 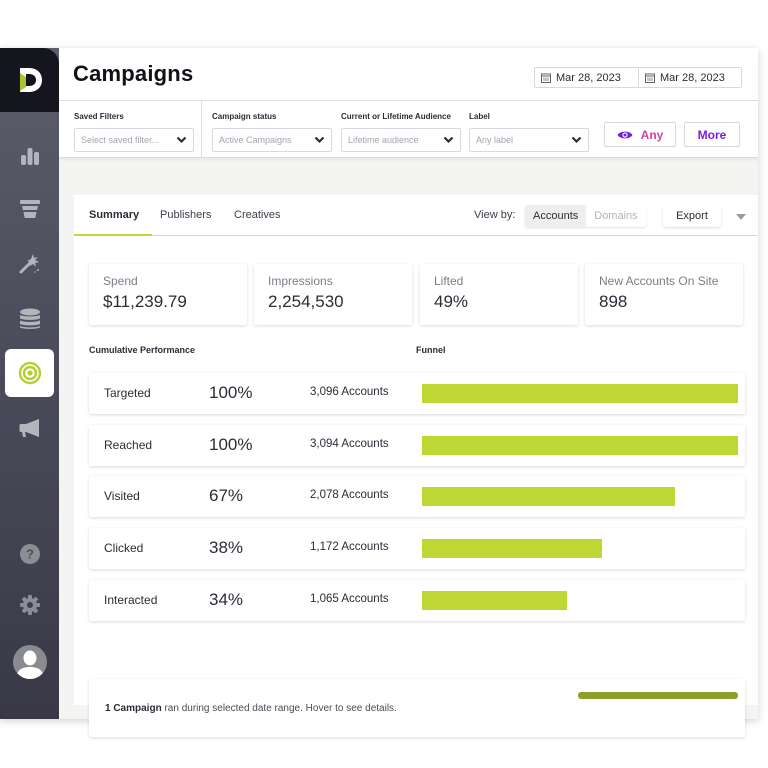 What do you see at coordinates (529, 140) in the screenshot?
I see `label-select: Any label` at bounding box center [529, 140].